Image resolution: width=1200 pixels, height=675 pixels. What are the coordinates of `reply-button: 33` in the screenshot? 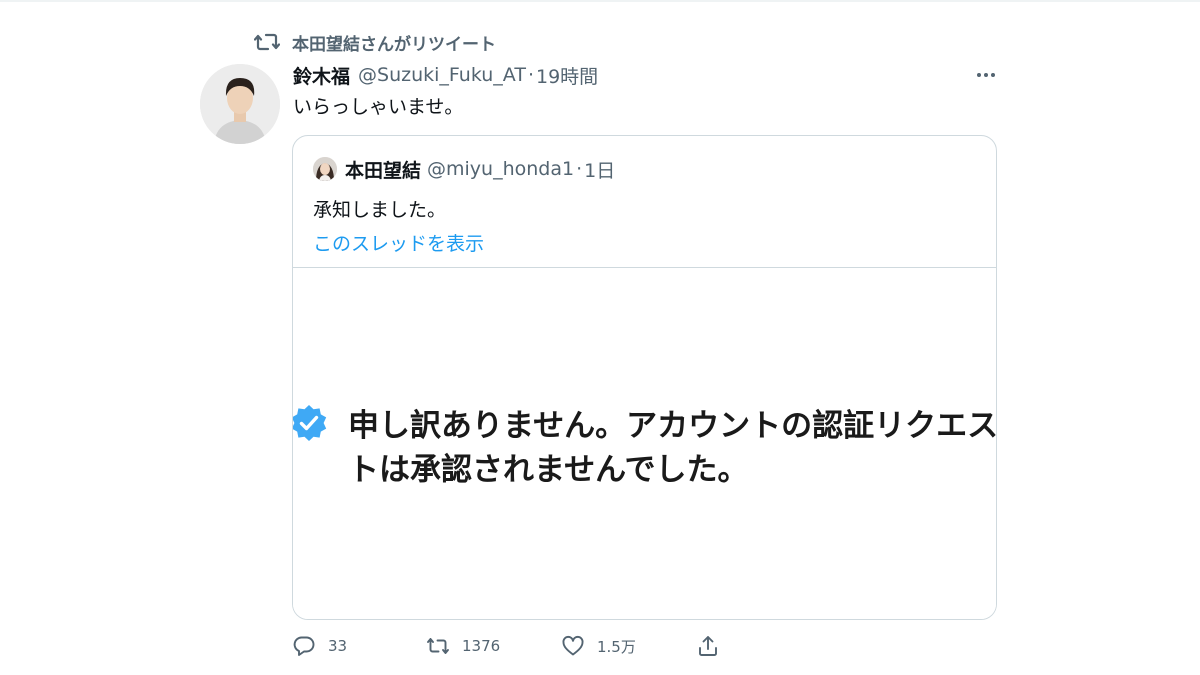 It's located at (319, 646).